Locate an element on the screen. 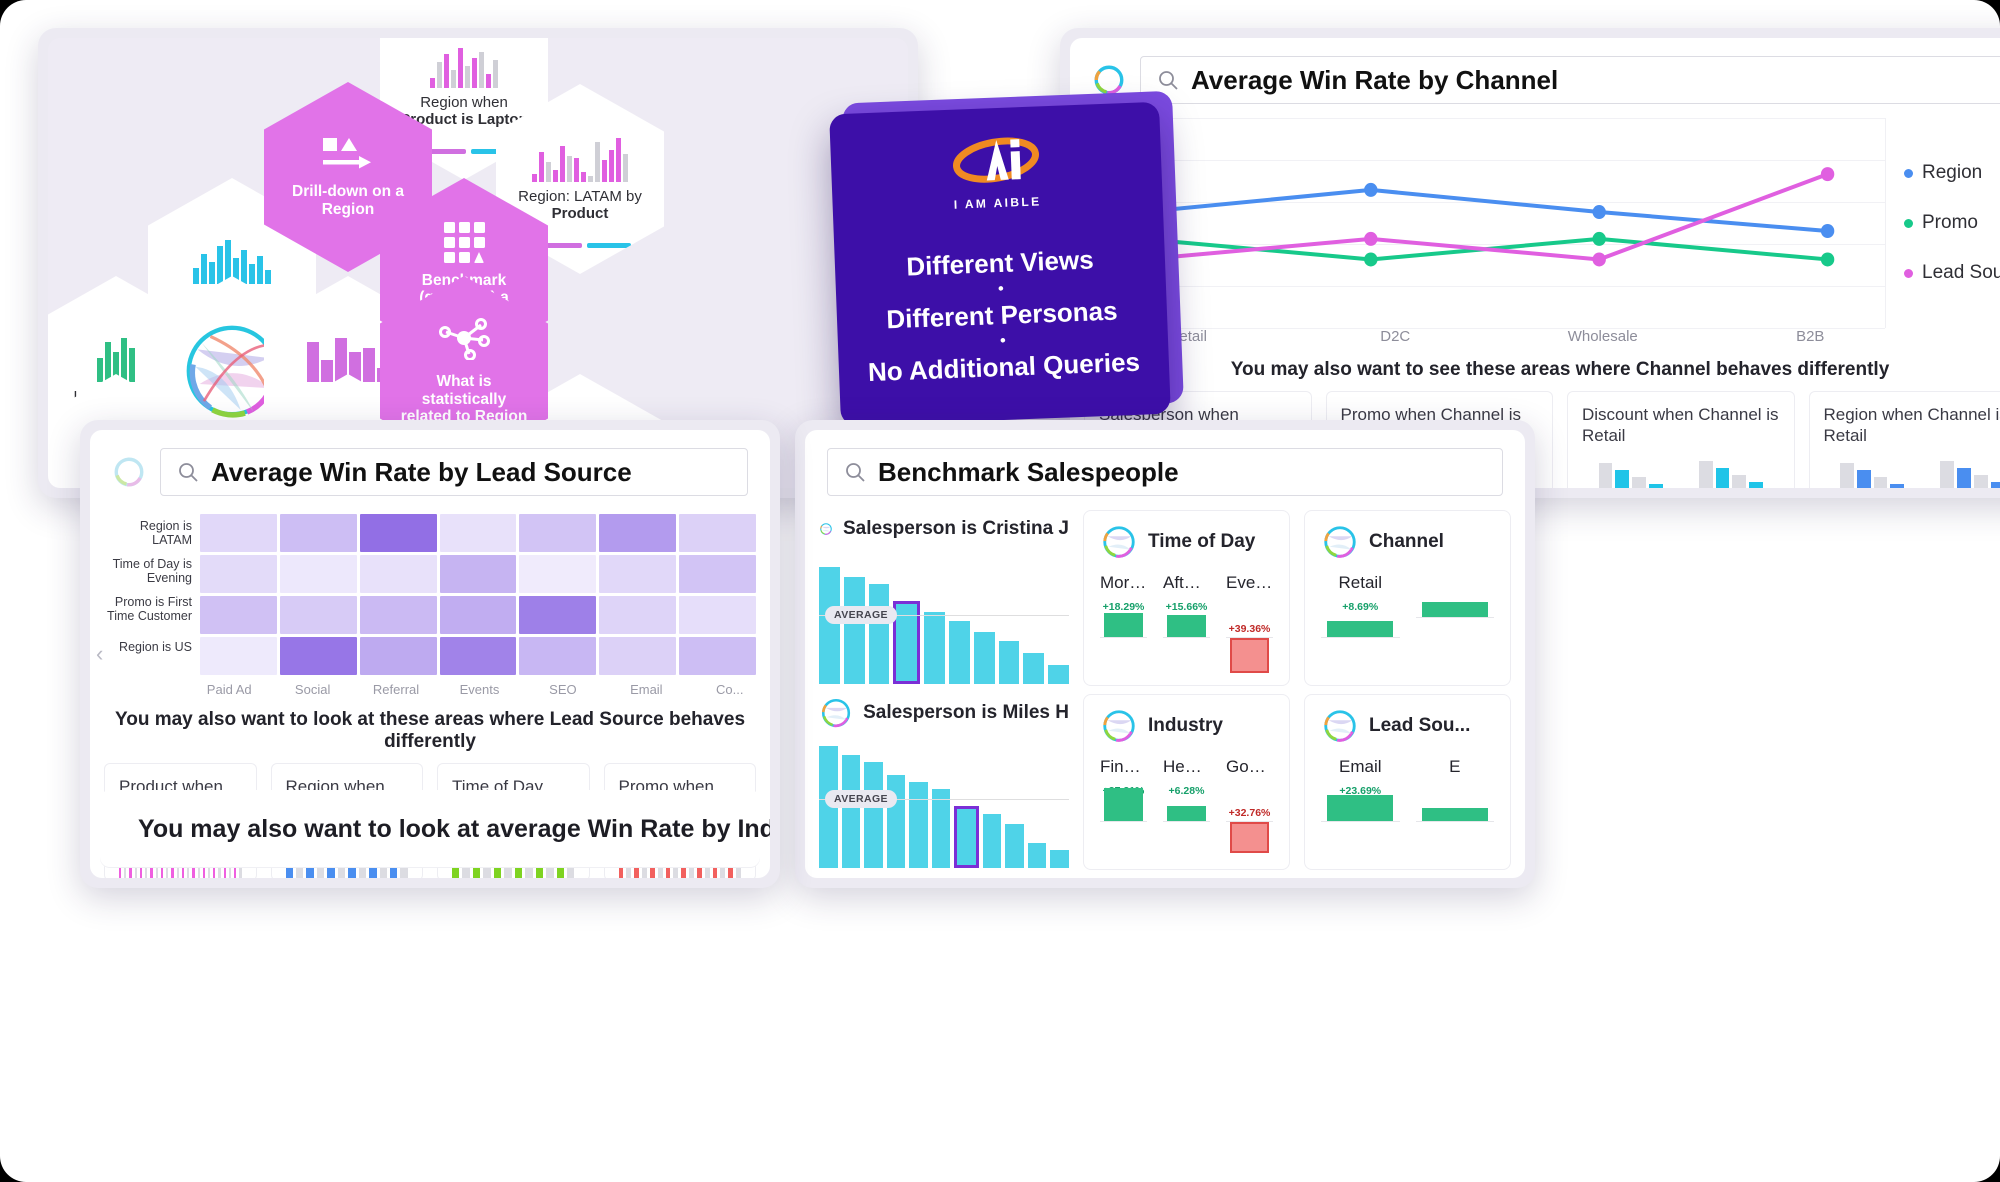  dimension-title: Channel is located at coordinates (1406, 541).